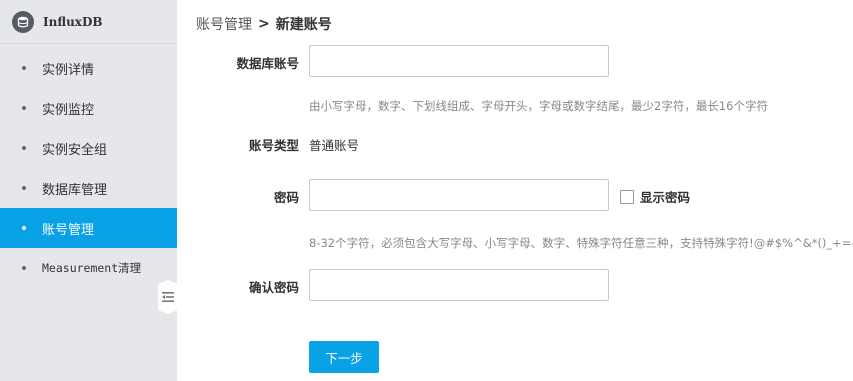 The height and width of the screenshot is (381, 853). Describe the element at coordinates (334, 145) in the screenshot. I see `account-type-value: 普通账号` at that location.